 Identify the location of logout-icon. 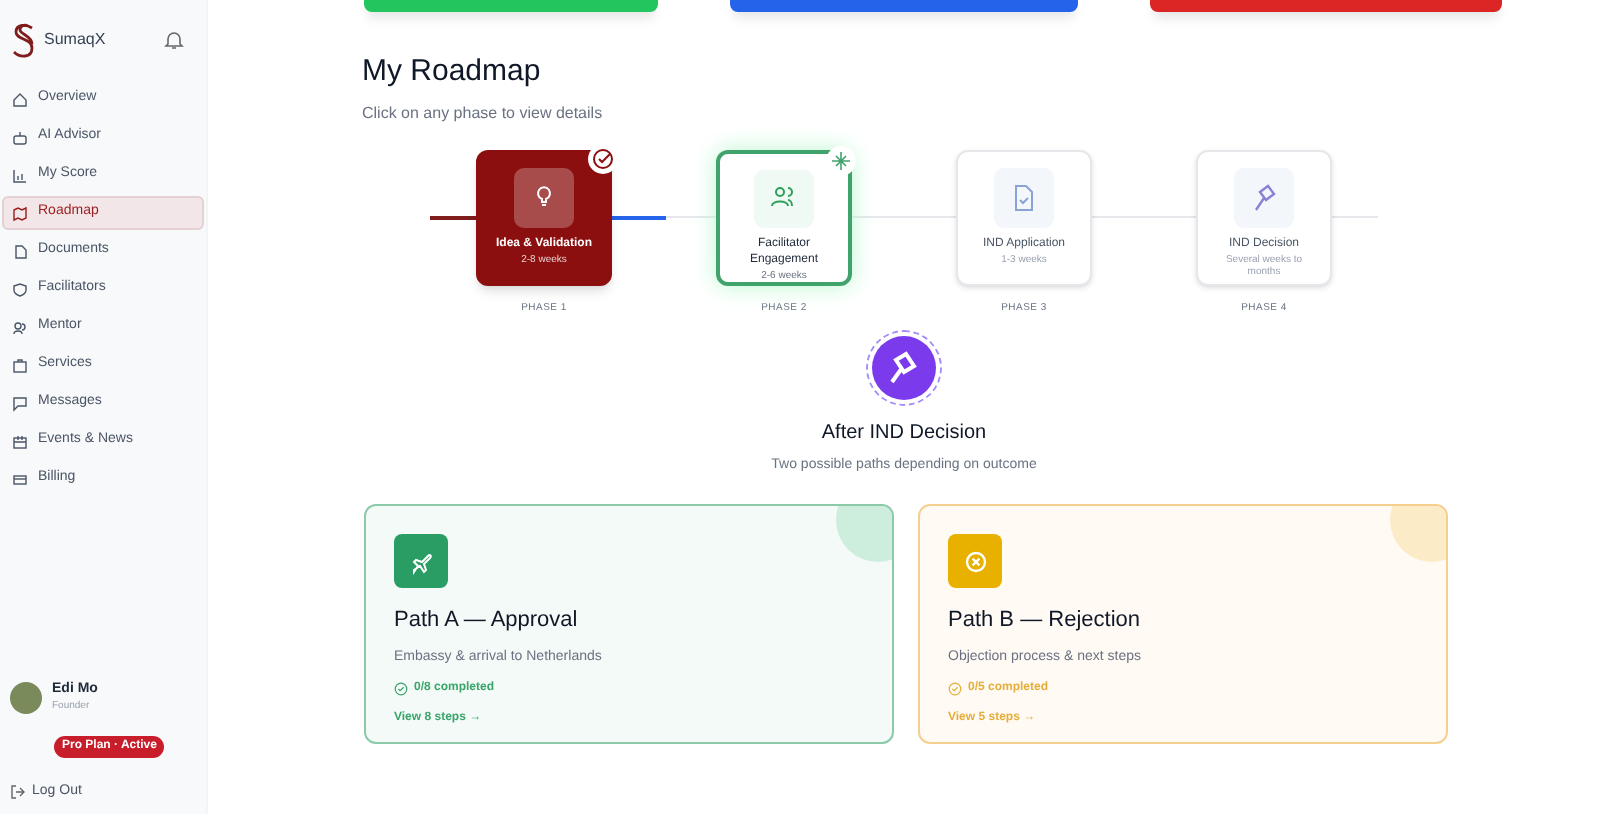
(18, 791).